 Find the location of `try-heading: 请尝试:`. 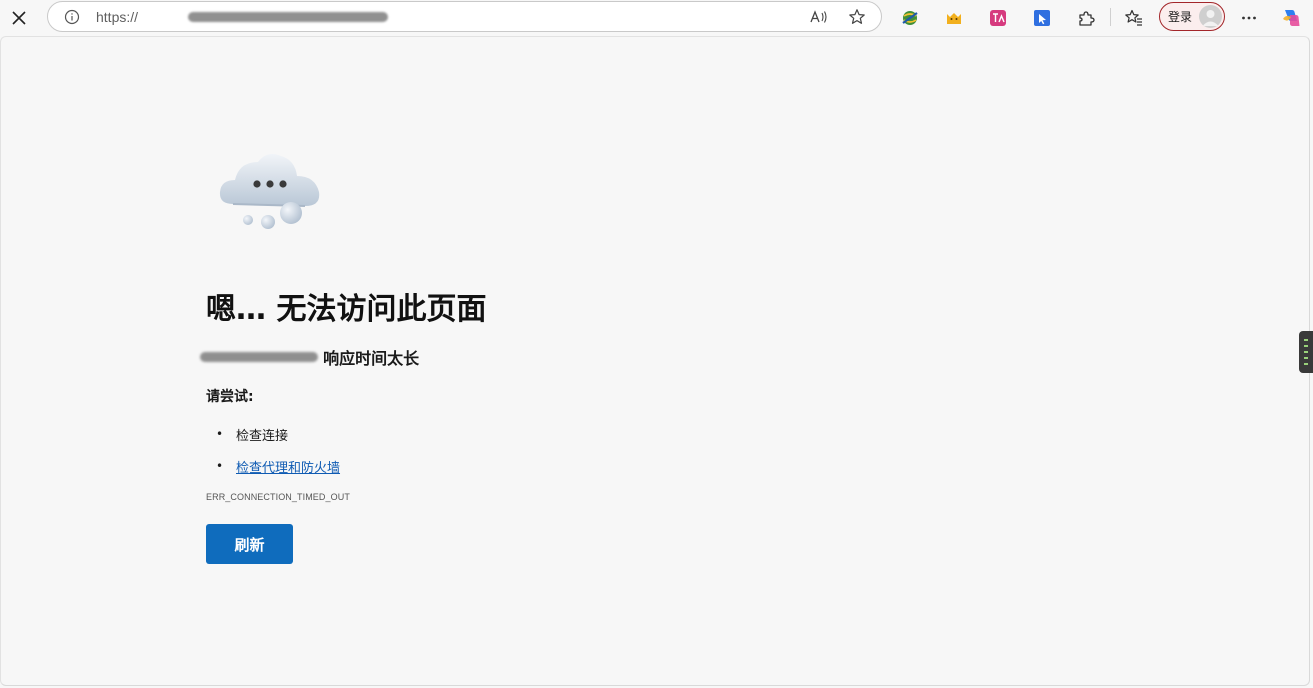

try-heading: 请尝试: is located at coordinates (230, 397).